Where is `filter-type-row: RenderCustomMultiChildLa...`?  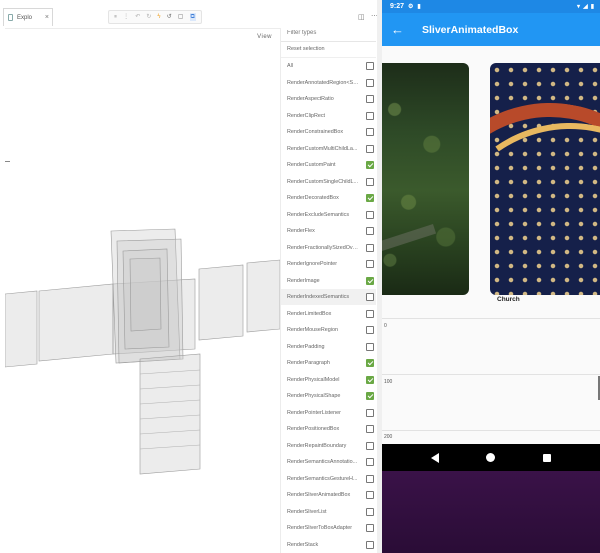 filter-type-row: RenderCustomMultiChildLa... is located at coordinates (328, 149).